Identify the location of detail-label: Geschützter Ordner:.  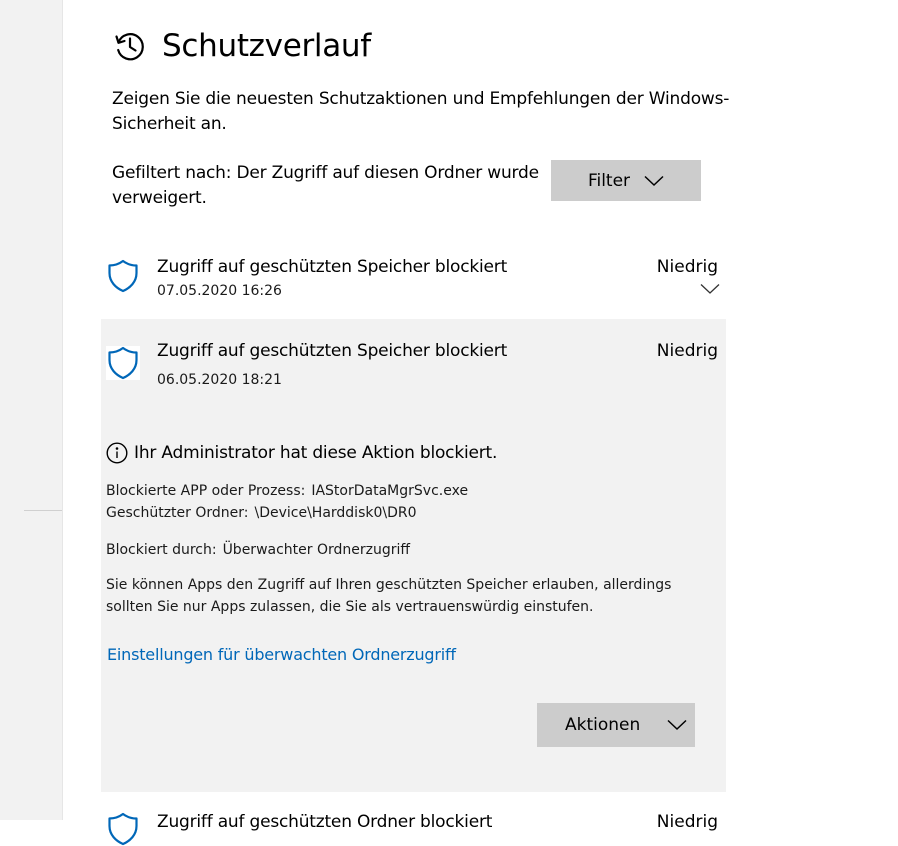
(177, 513).